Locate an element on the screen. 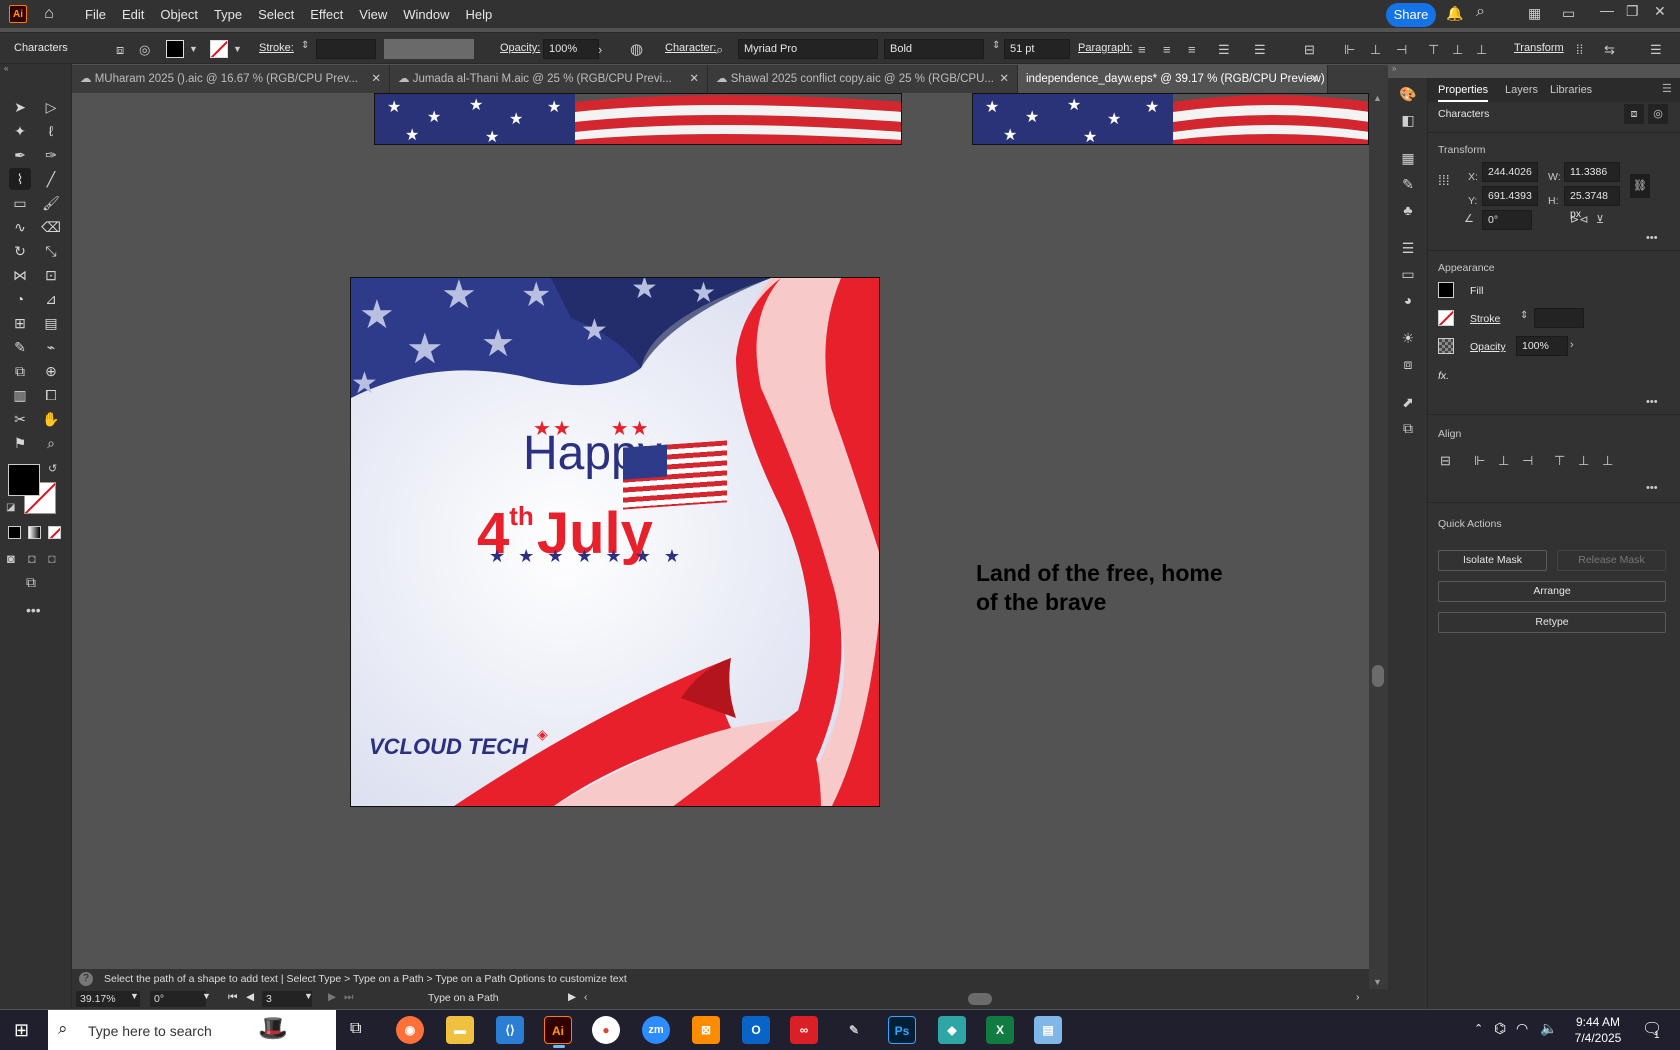 The image size is (1680, 1050). mesh-tool-icon: ⊞ is located at coordinates (20, 323).